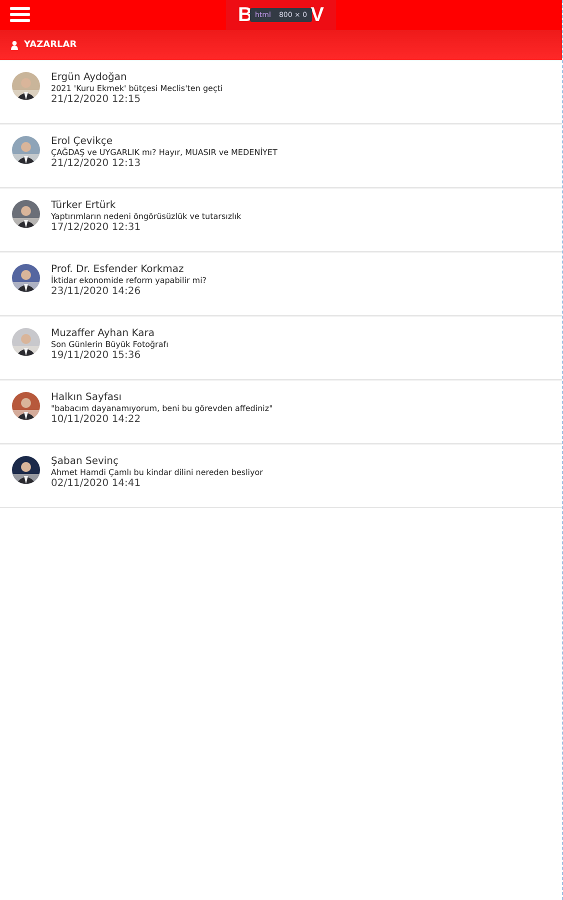  What do you see at coordinates (129, 269) in the screenshot?
I see `author-name: Prof. Dr. Esfender Korkmaz` at bounding box center [129, 269].